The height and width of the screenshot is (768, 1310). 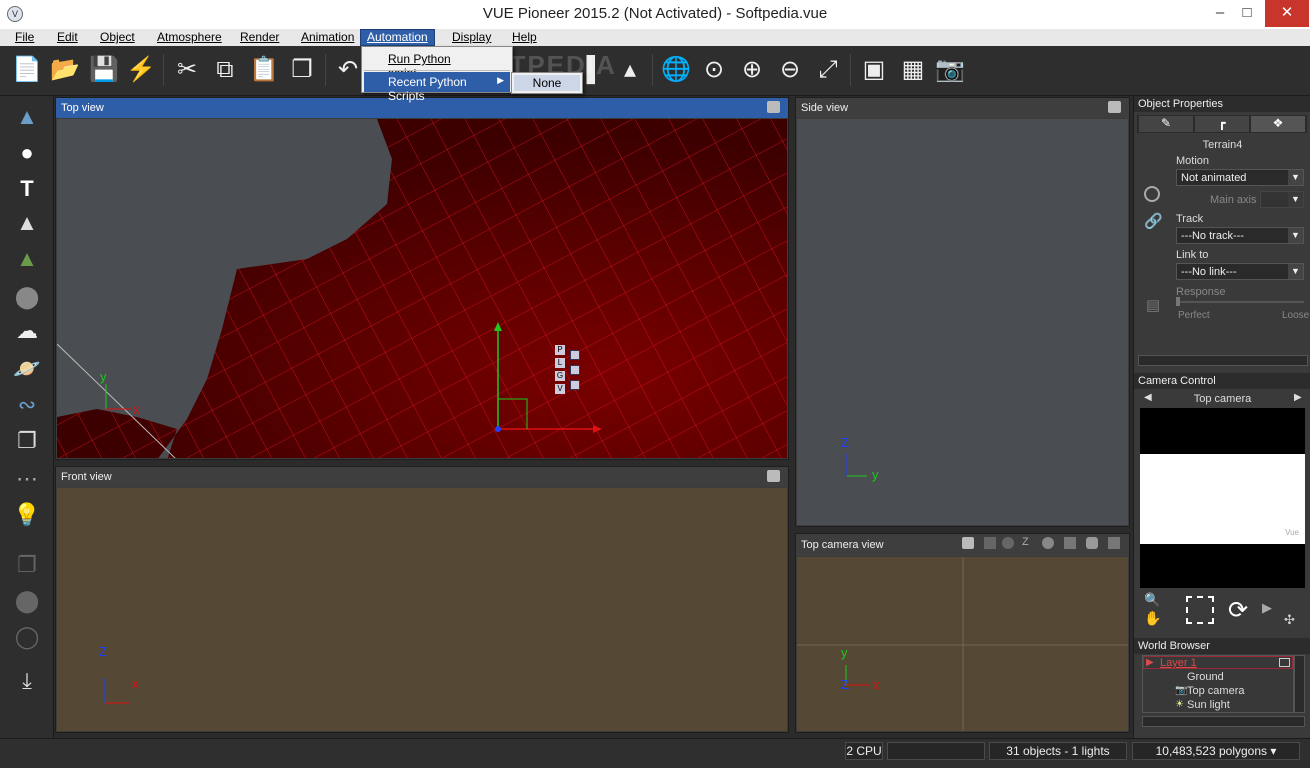 I want to click on globe-icon: 🌐, so click(x=676, y=70).